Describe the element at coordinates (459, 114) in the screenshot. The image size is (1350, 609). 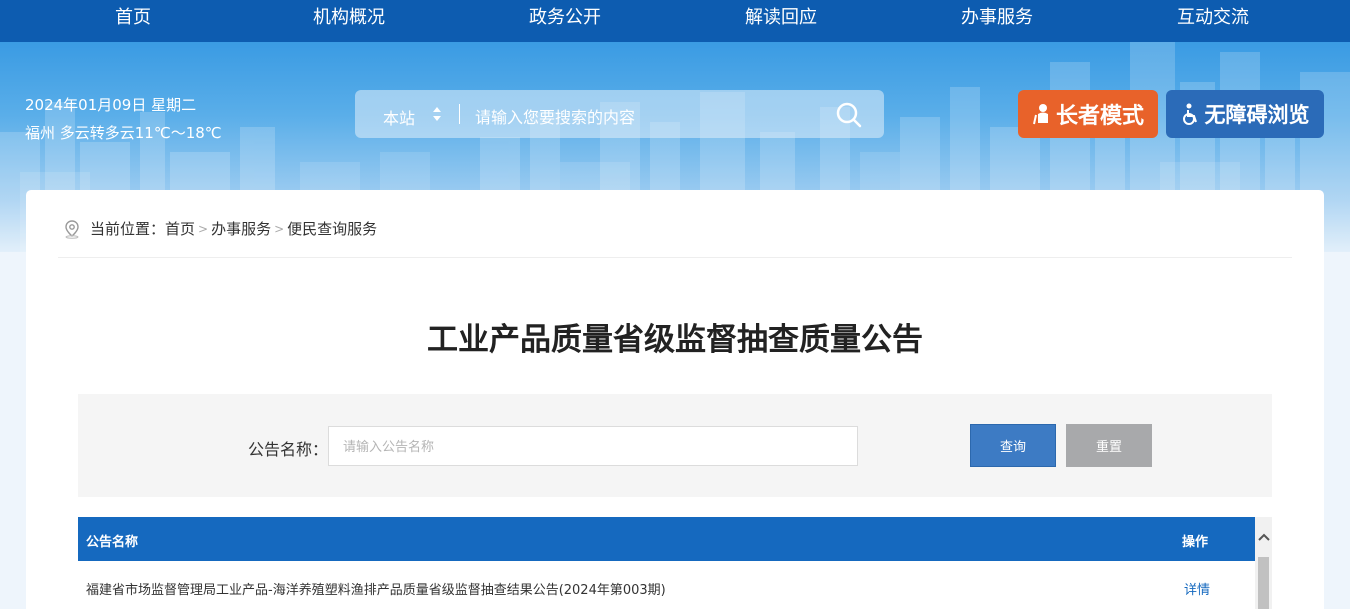
I see `search-divider` at that location.